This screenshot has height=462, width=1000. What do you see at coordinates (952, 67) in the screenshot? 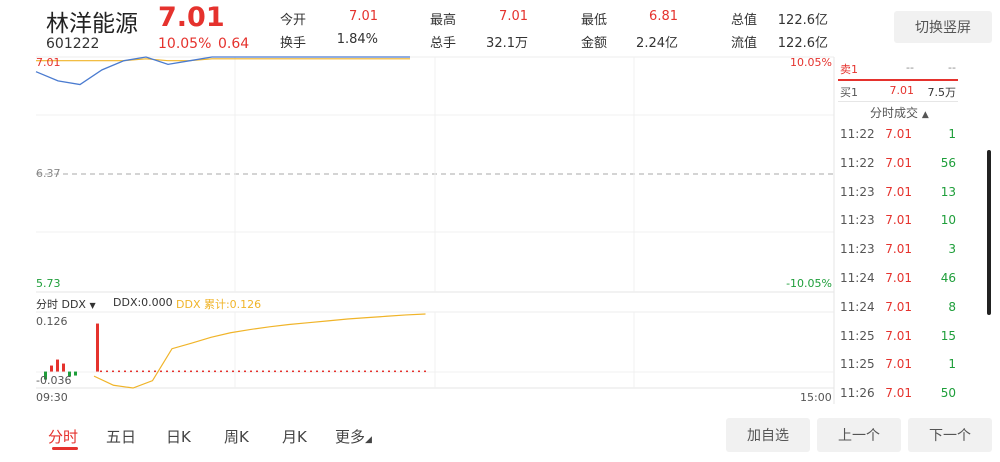
I see `sell1-volume: --` at bounding box center [952, 67].